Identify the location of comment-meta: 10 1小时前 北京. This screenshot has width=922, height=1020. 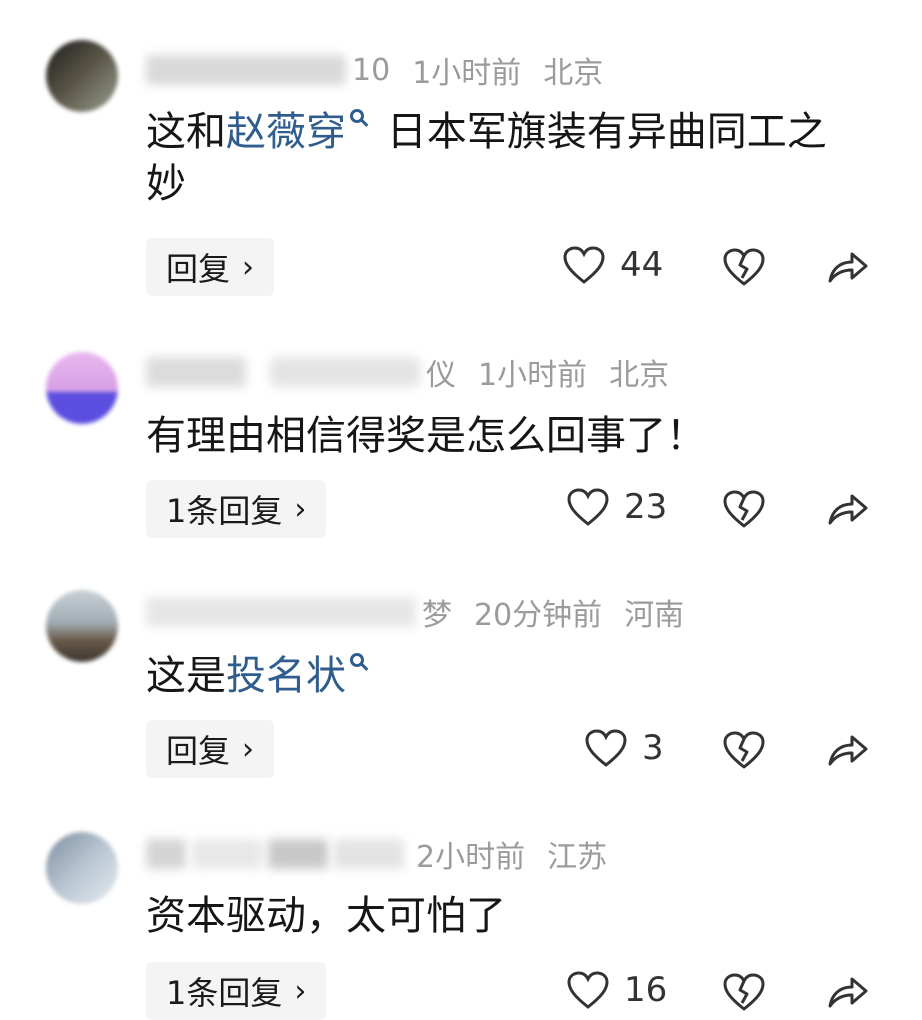
(374, 70).